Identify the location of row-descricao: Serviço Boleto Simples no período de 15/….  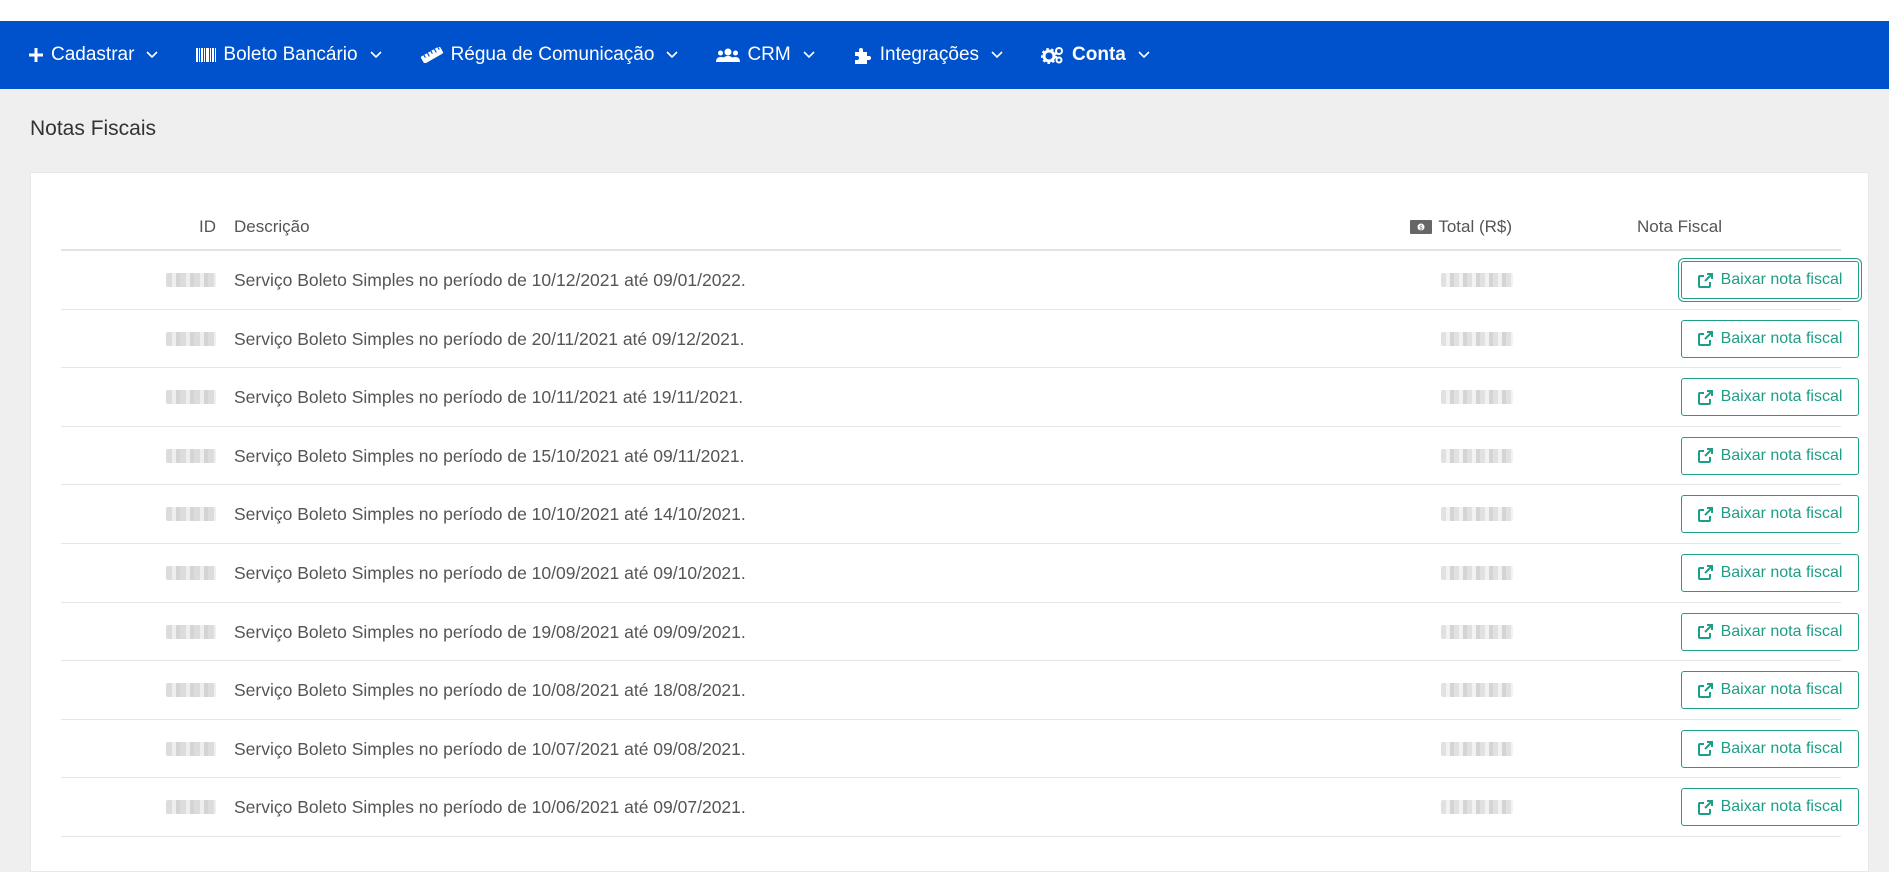
(489, 455).